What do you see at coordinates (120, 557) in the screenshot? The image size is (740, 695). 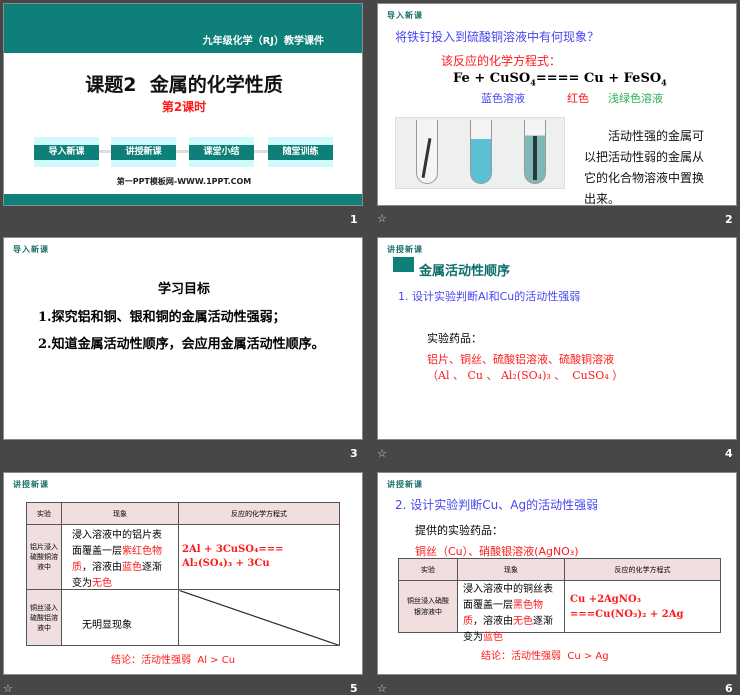 I see `phenomenon-cell: 浸入溶液中的铝片表面覆盖一层紫红色物质，溶液由蓝色逐渐变为无色` at bounding box center [120, 557].